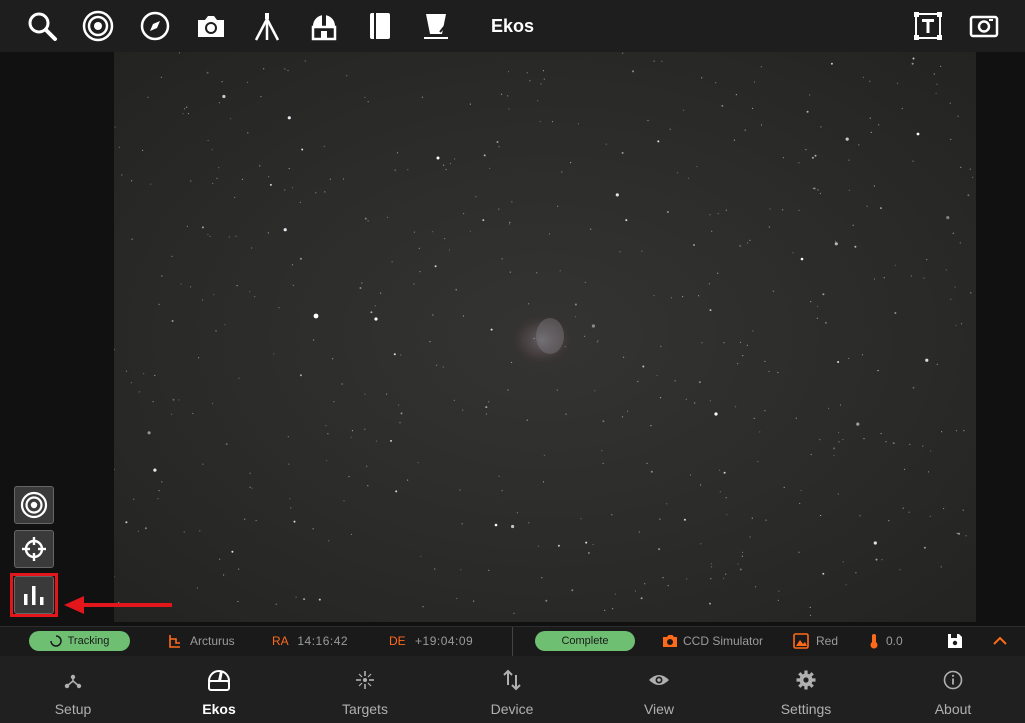  I want to click on nav-label: About, so click(953, 709).